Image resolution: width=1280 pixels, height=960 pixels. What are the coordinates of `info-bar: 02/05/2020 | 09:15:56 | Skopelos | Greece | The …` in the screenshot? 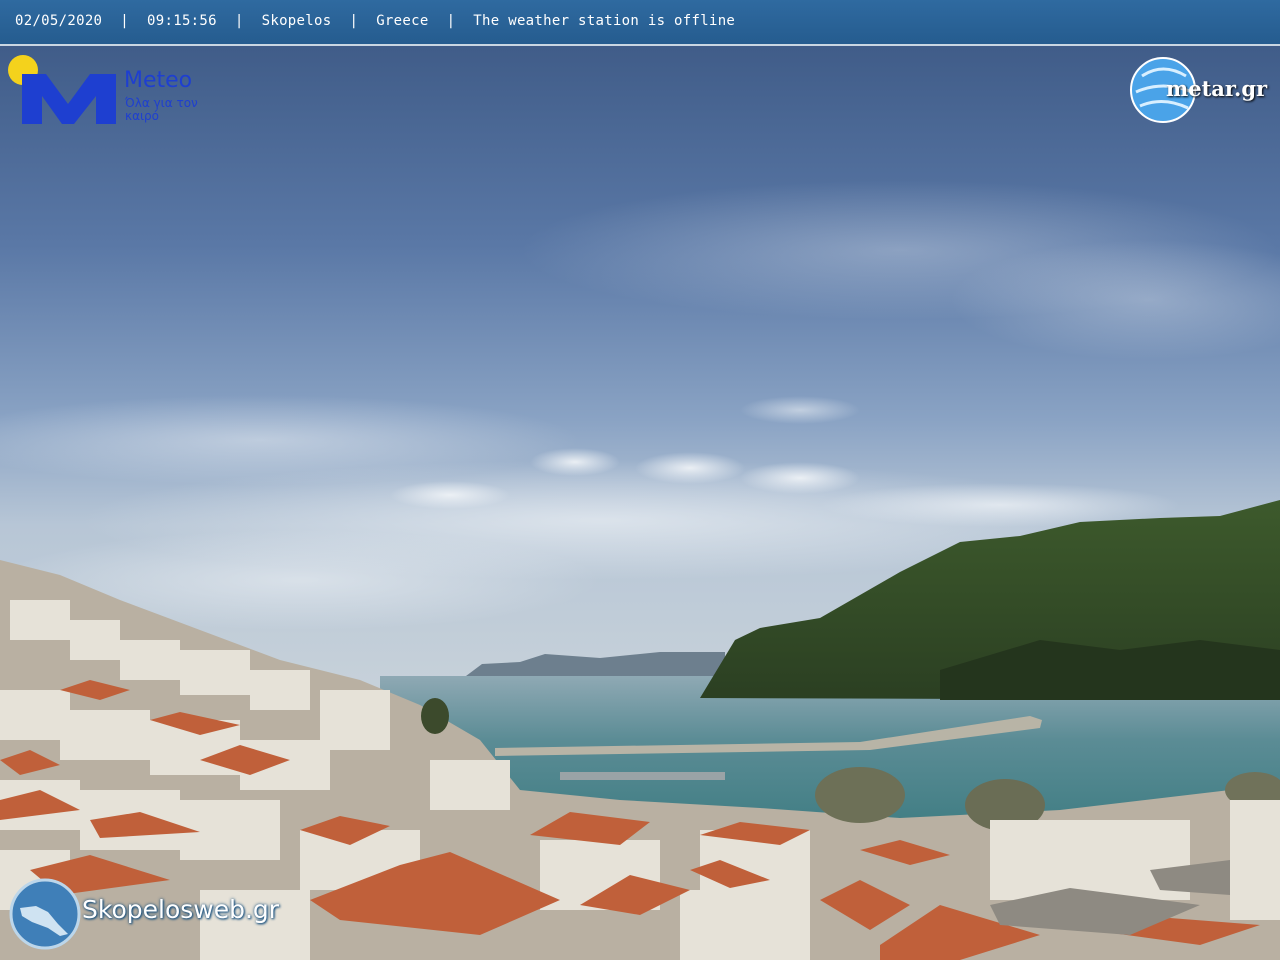 It's located at (640, 23).